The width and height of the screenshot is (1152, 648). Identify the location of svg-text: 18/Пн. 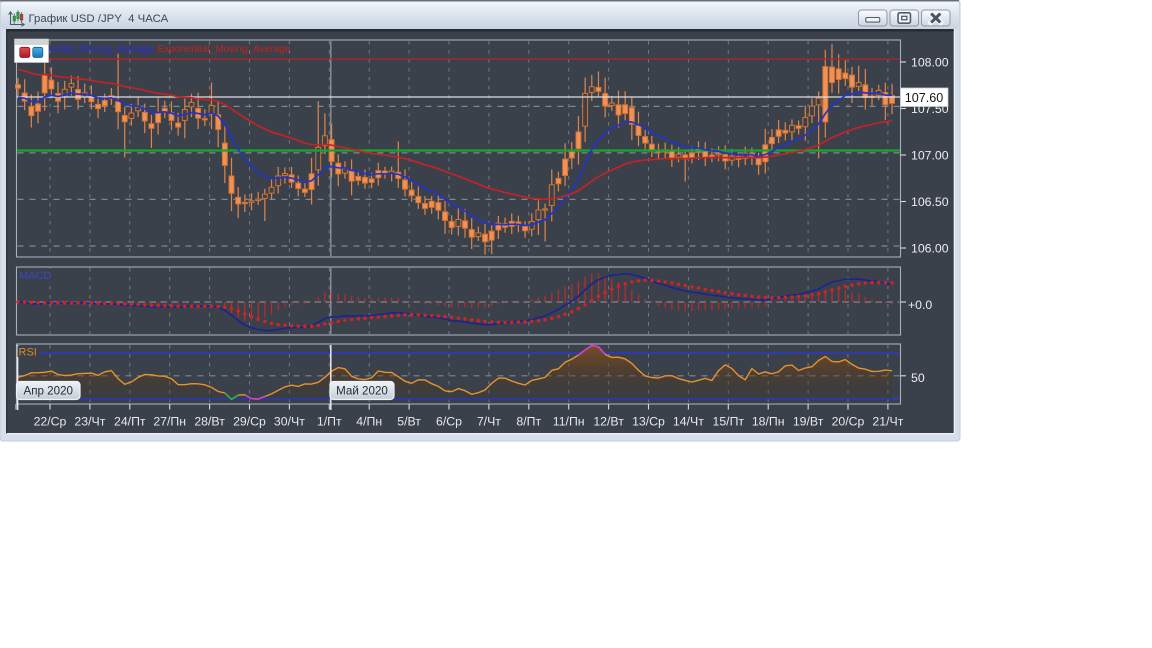
(768, 422).